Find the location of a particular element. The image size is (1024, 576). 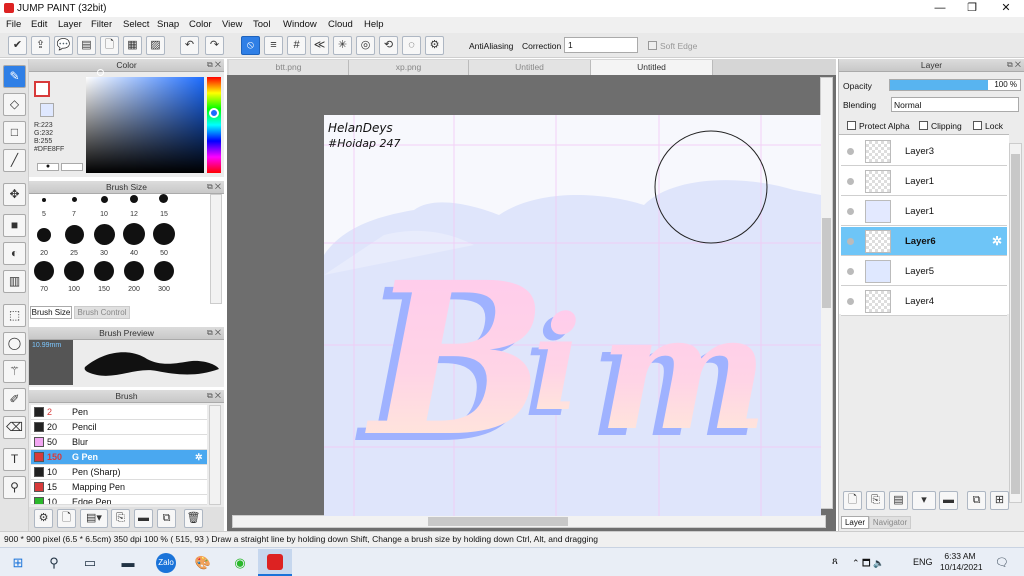

copy-brush-icon: ⎘ is located at coordinates (120, 518).